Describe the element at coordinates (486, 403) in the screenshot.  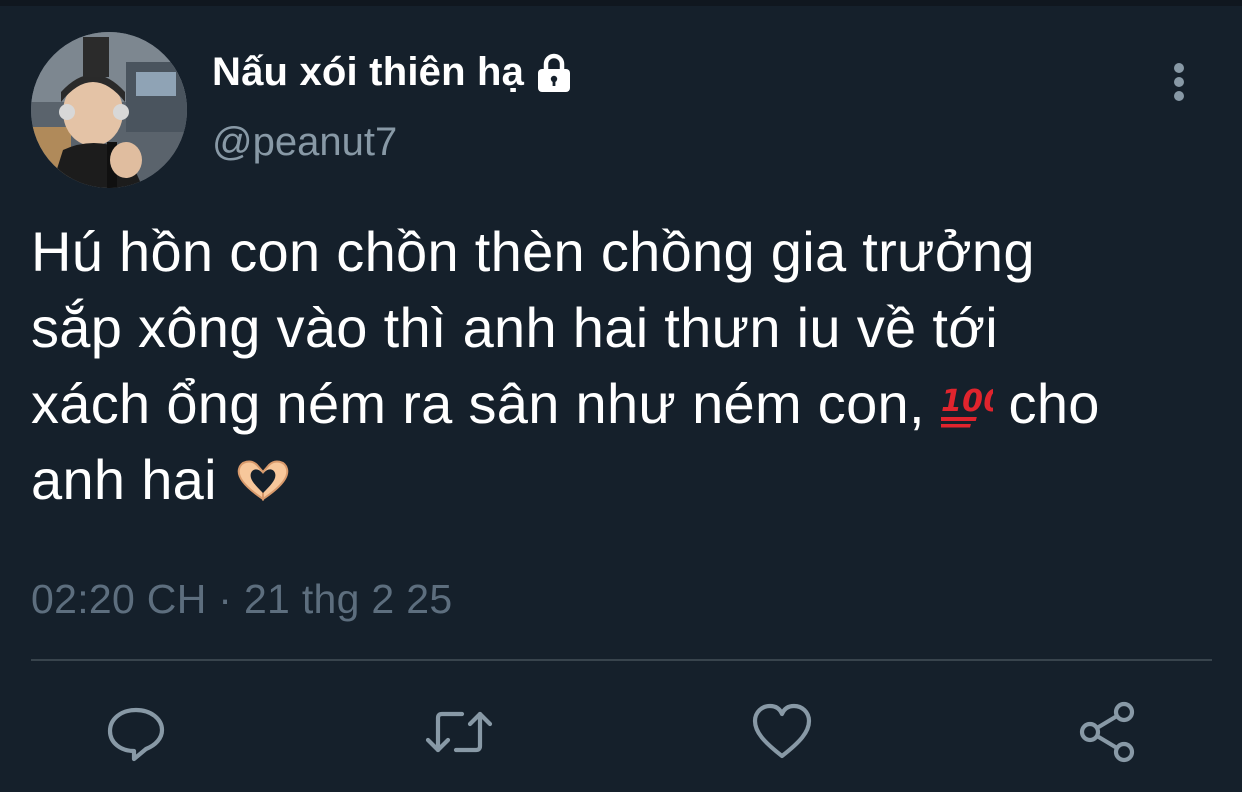
I see `tweet-line-3-text: xách ổng ném ra sân như ném con,` at that location.